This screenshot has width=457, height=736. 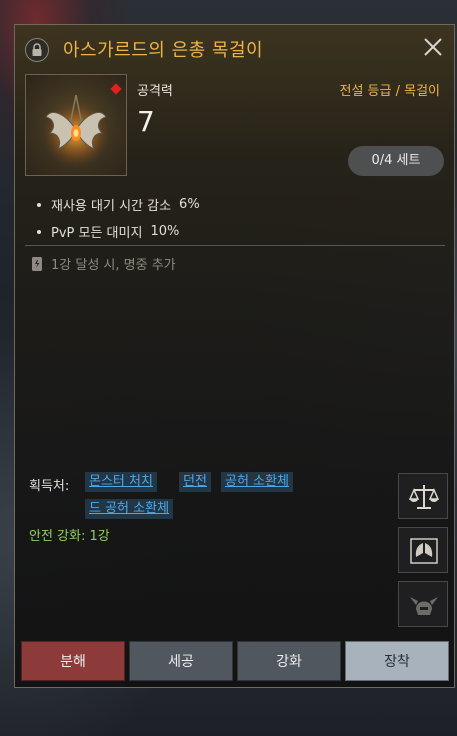 What do you see at coordinates (121, 482) in the screenshot?
I see `source-tag-monster: 몬스터 처치` at bounding box center [121, 482].